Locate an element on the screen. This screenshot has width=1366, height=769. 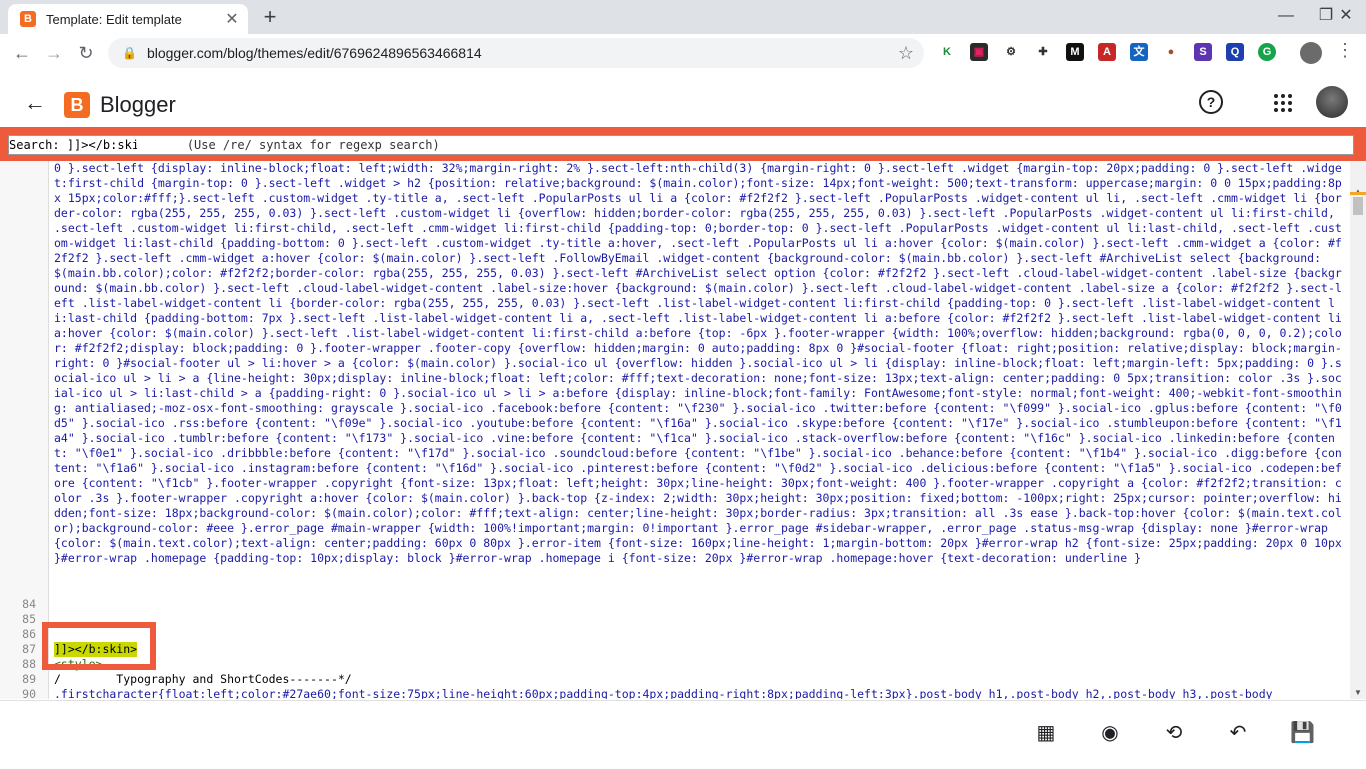
bookmark-star-icon: ☆ is located at coordinates (906, 53).